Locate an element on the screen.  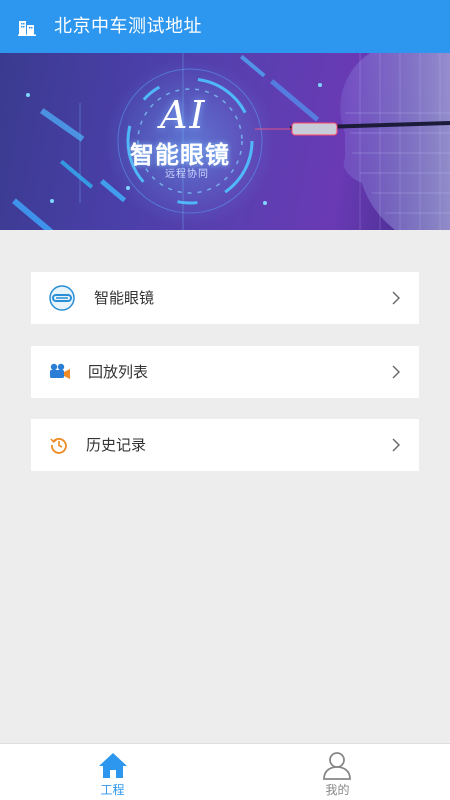
home-icon is located at coordinates (113, 765).